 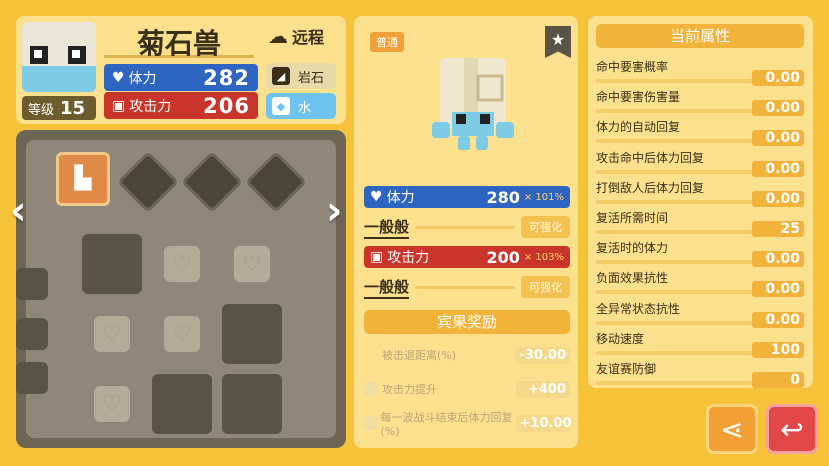 I want to click on hp-grade-bar, so click(x=465, y=227).